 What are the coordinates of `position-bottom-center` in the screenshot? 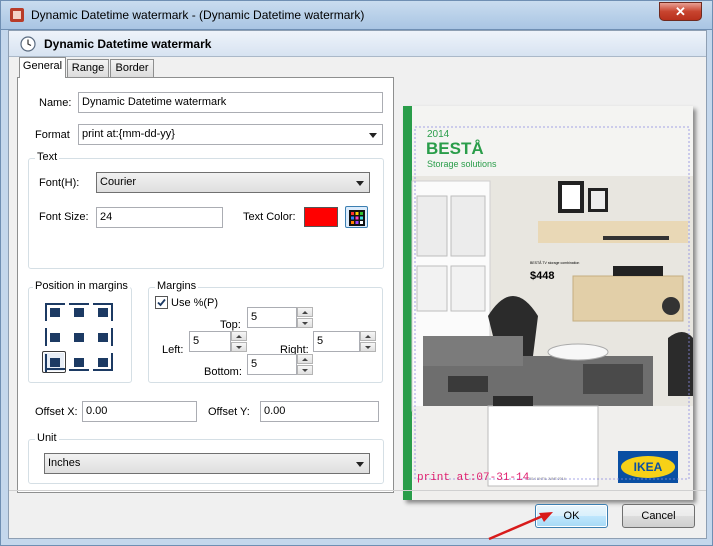 It's located at (79, 362).